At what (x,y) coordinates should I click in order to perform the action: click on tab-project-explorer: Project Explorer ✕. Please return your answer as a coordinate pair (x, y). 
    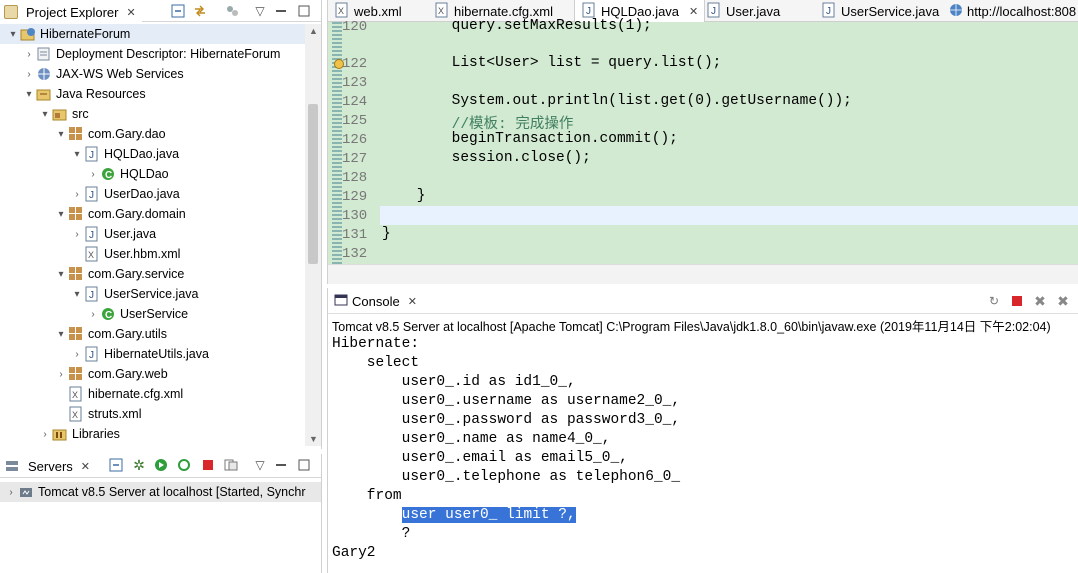
    Looking at the image, I should click on (71, 12).